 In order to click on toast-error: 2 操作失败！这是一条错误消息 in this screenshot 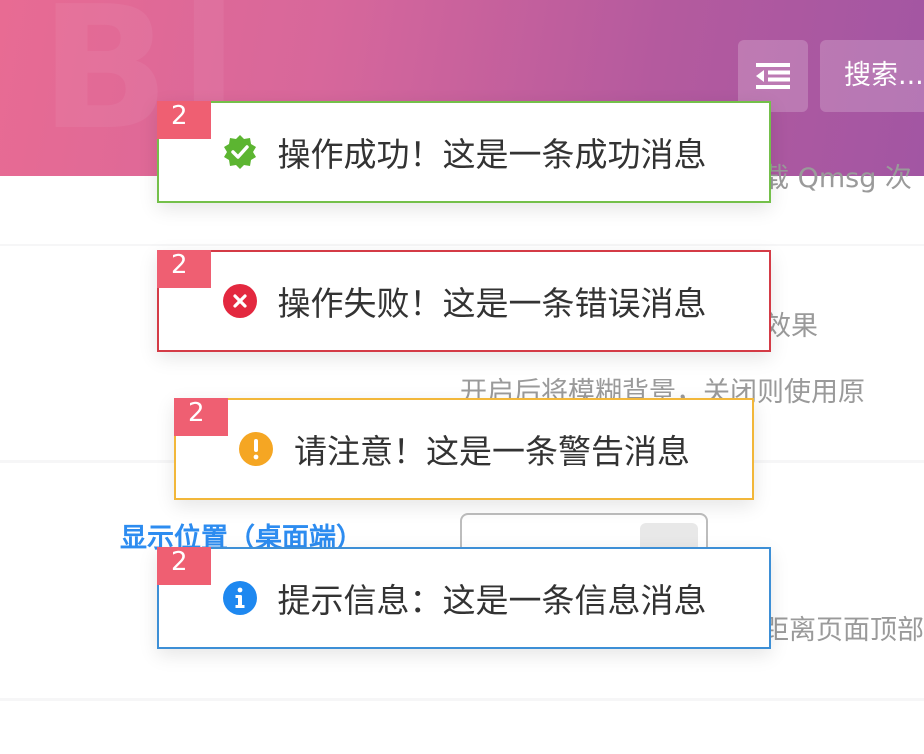, I will do `click(464, 301)`.